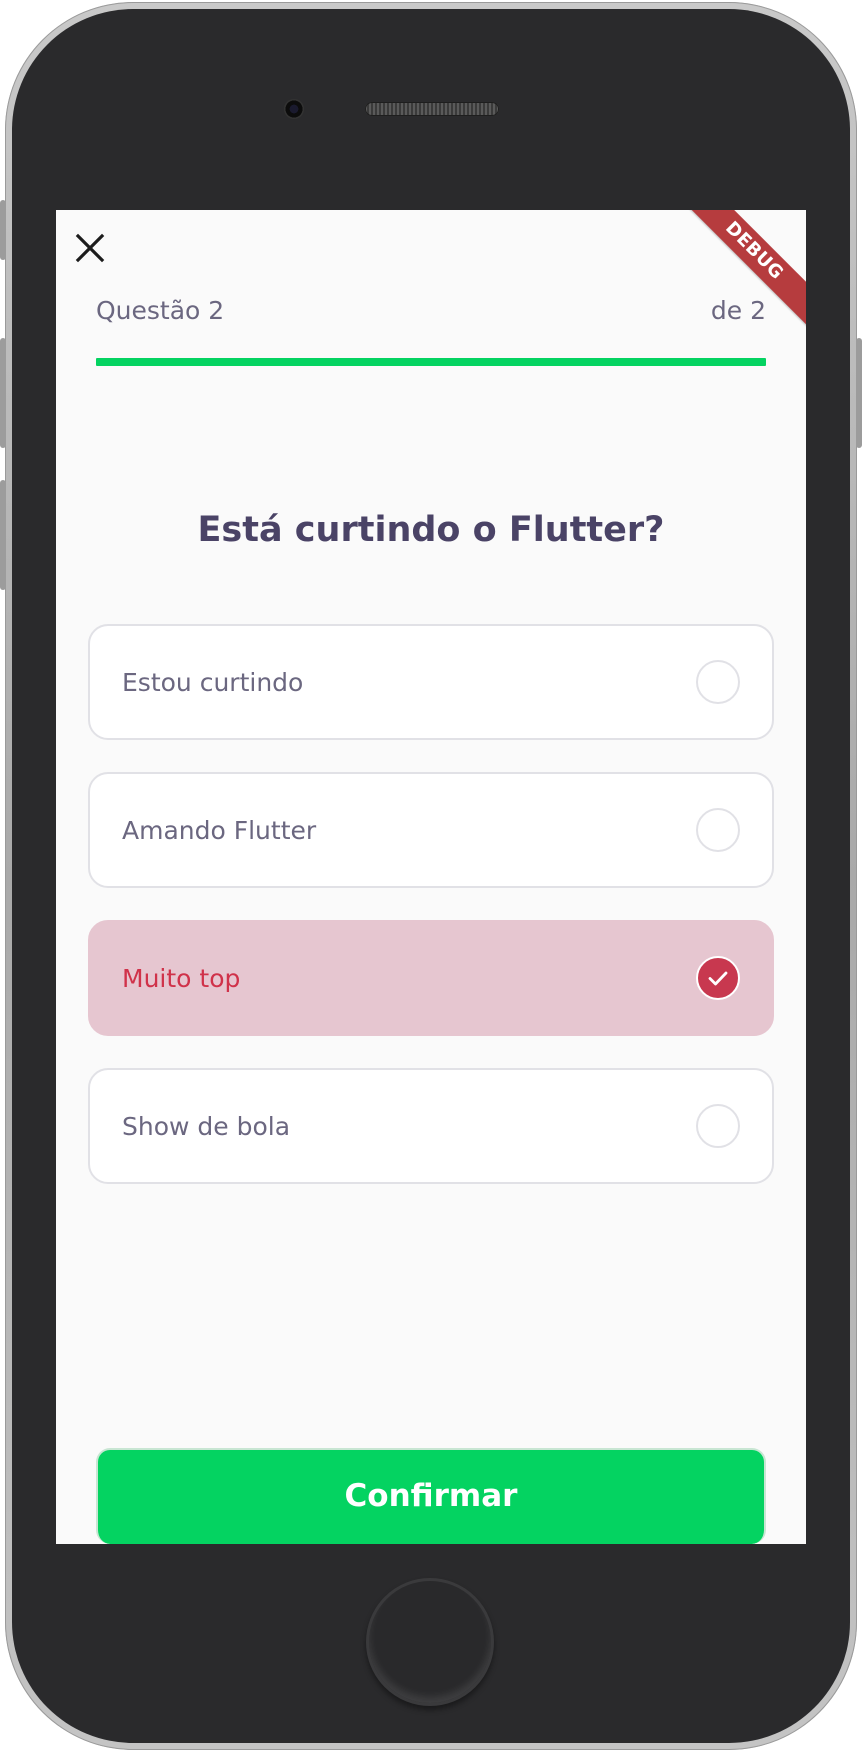 Image resolution: width=862 pixels, height=1754 pixels. Describe the element at coordinates (431, 310) in the screenshot. I see `question-progress-header: Questão 2 de 2` at that location.